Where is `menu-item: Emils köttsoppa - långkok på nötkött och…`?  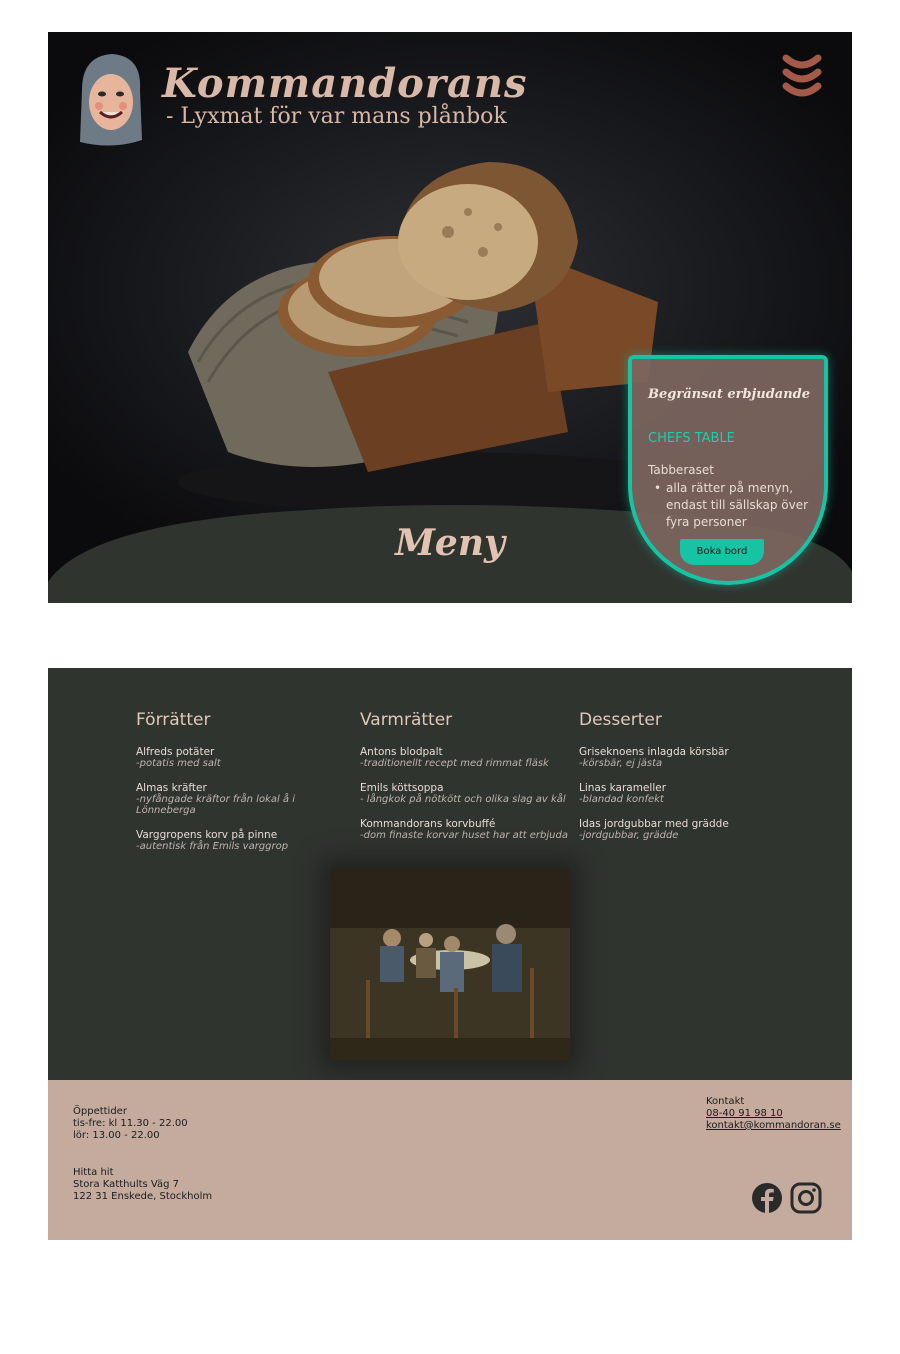
menu-item: Emils köttsoppa - långkok på nötkött och… is located at coordinates (470, 793).